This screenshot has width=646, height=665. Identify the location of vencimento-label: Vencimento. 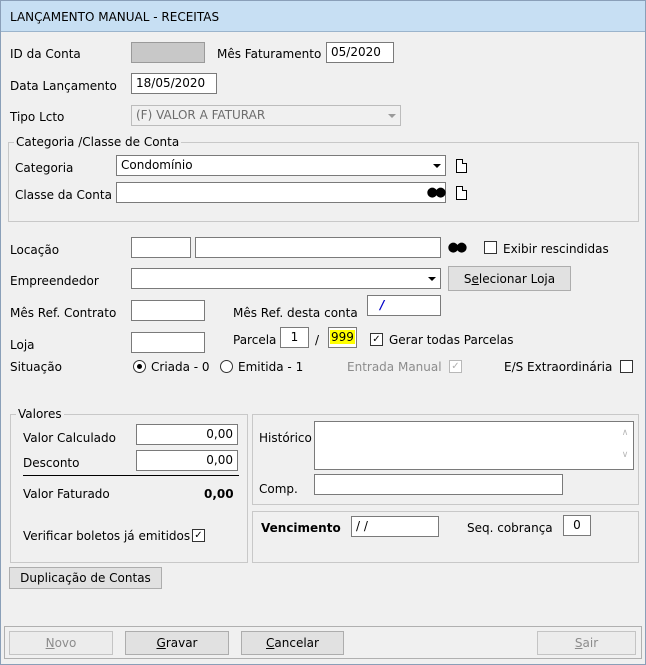
(301, 528).